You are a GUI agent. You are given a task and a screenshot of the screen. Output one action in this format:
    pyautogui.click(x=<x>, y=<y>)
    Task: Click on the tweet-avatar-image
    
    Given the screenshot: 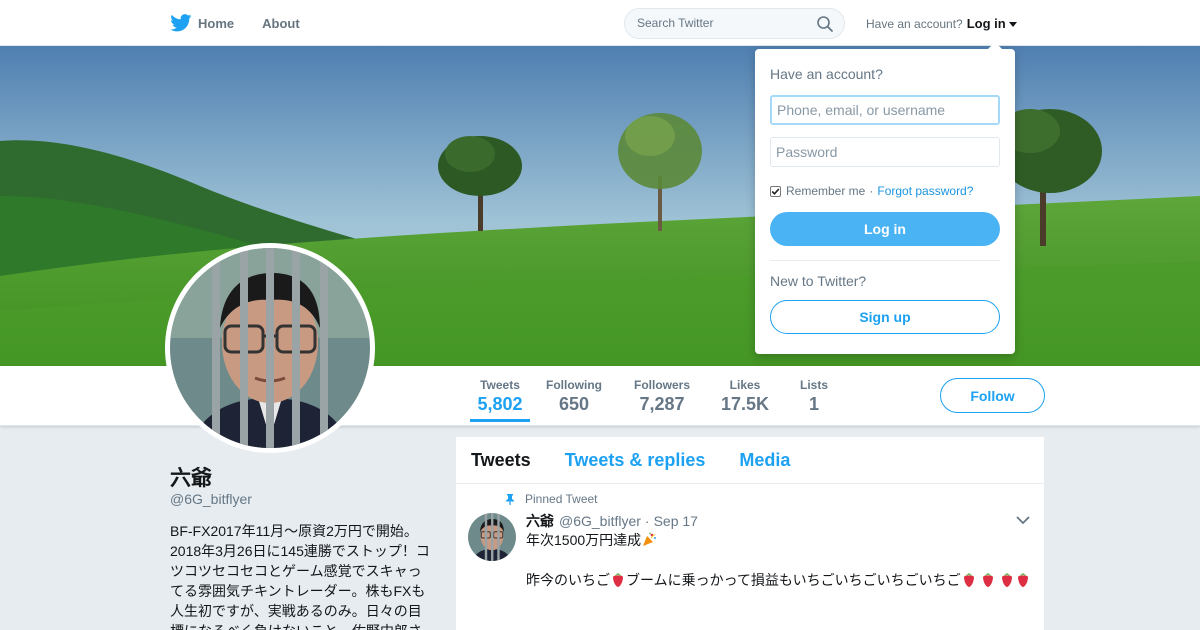 What is the action you would take?
    pyautogui.click(x=492, y=537)
    